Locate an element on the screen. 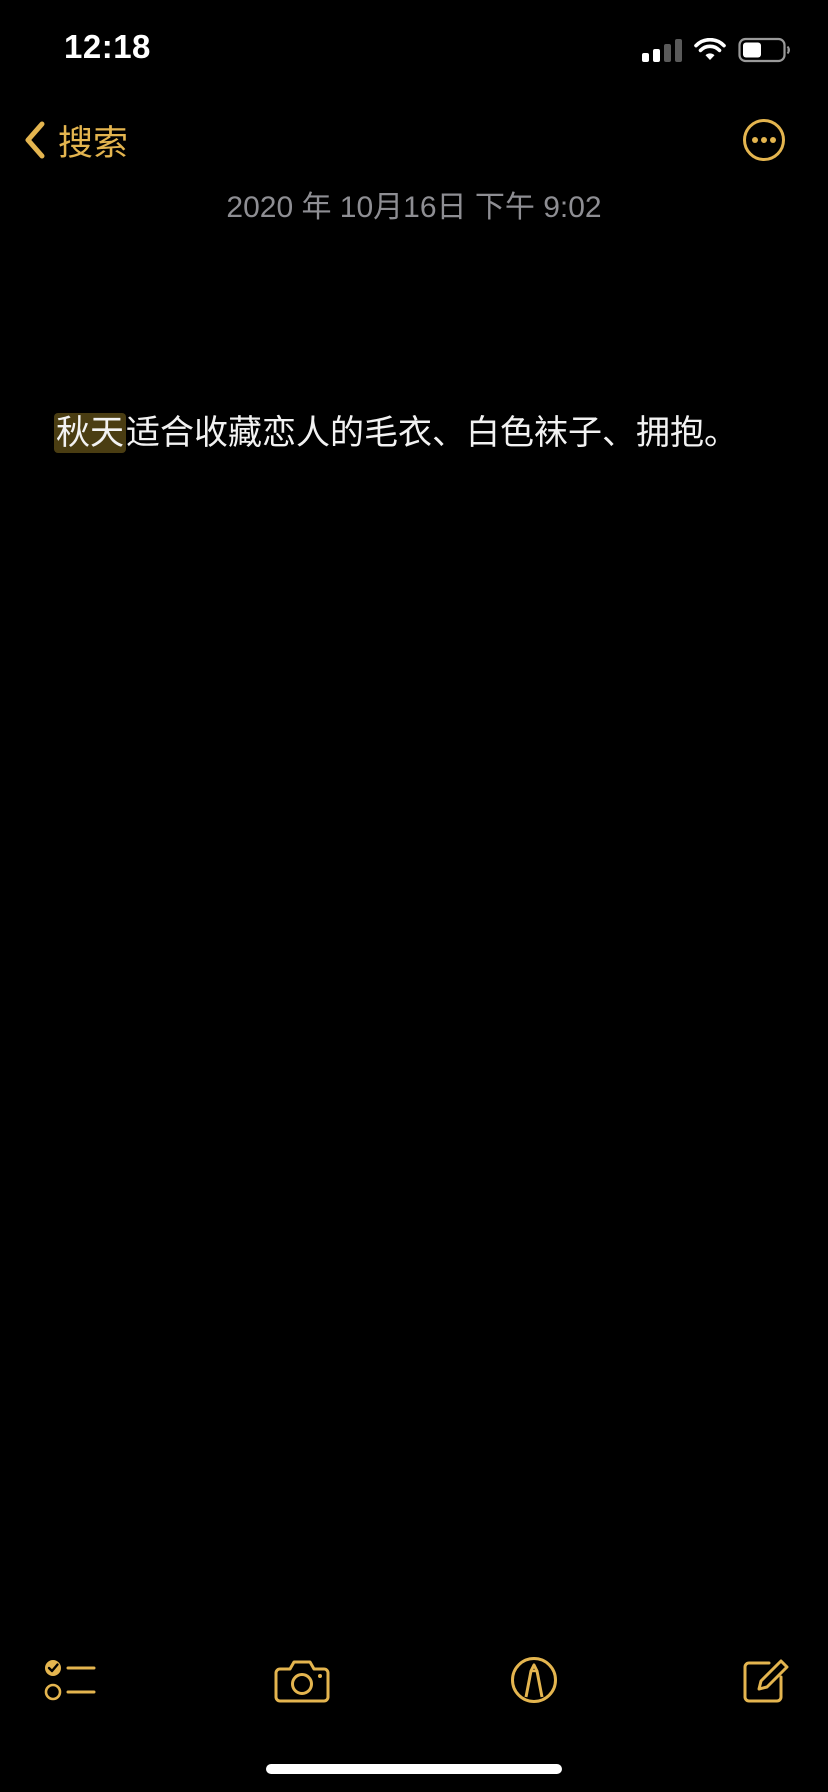 The image size is (828, 1792). markup-pen-icon is located at coordinates (534, 1680).